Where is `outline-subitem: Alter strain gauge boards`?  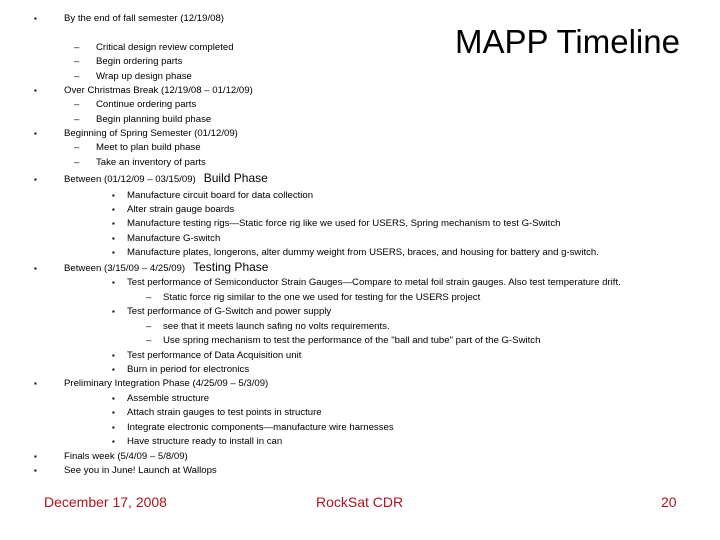
outline-subitem: Alter strain gauge boards is located at coordinates (180, 210).